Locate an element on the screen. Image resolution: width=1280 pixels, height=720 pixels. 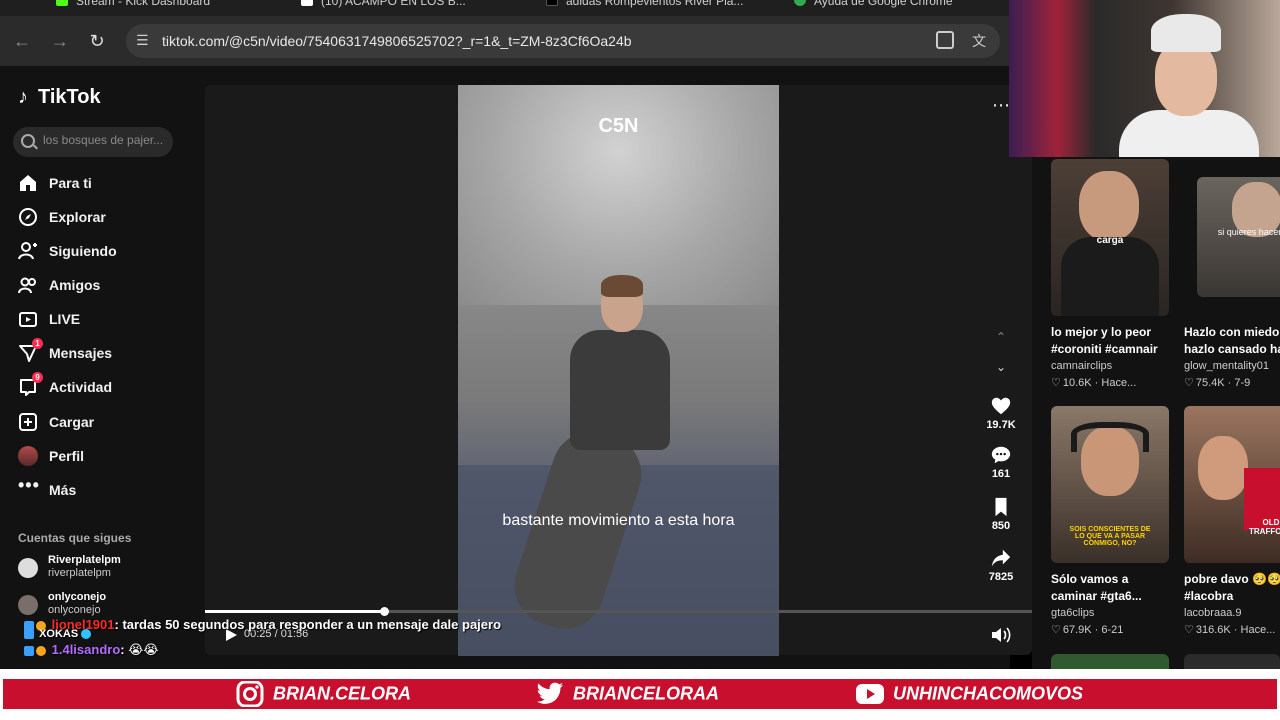
video-stats: ♡ 75.4K · 7-9 is located at coordinates (1217, 383).